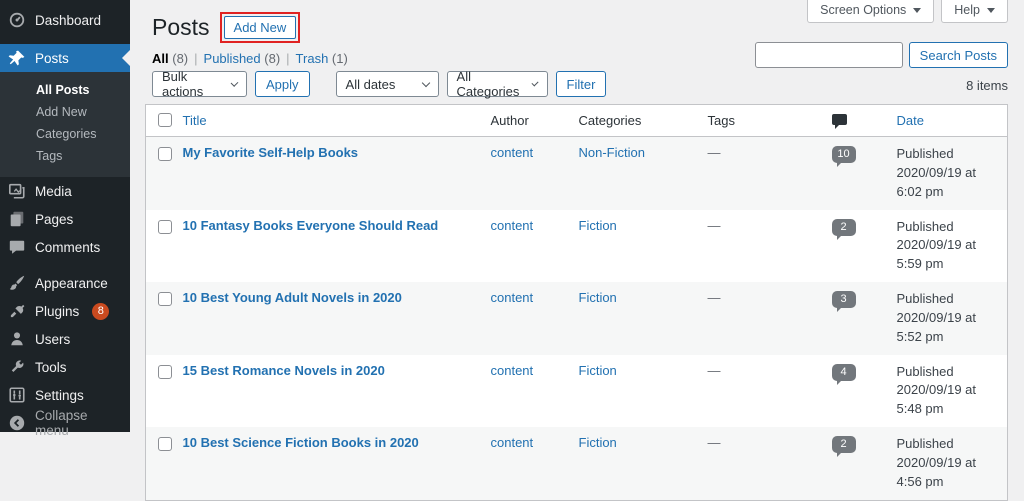 The width and height of the screenshot is (1024, 501). I want to click on post-title-link: 10 Fantasy Books Everyone Should Read, so click(311, 225).